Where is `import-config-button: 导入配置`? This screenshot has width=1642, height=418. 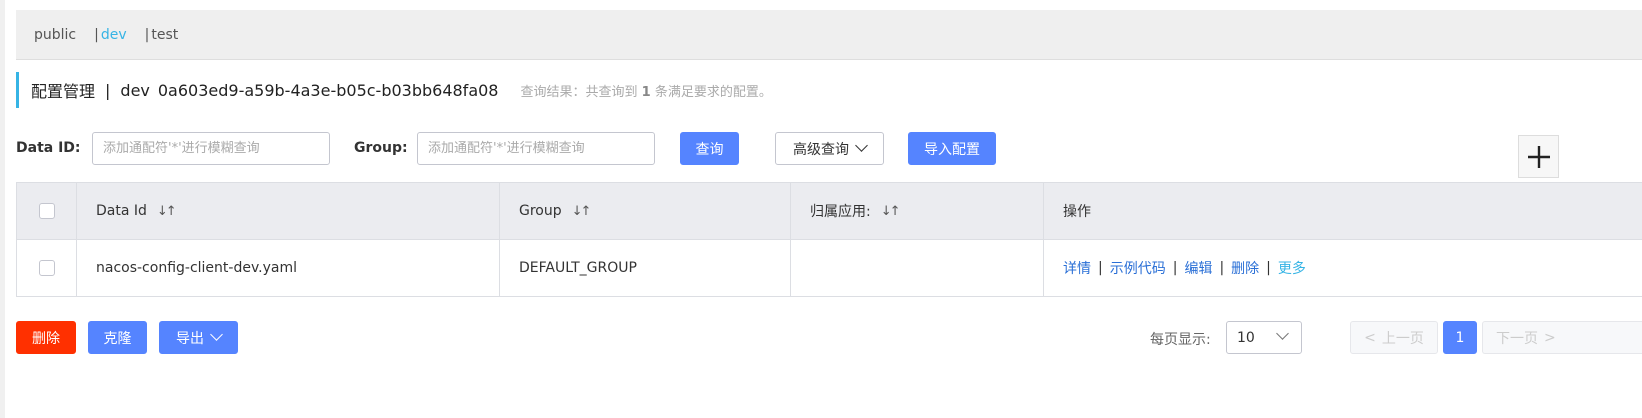 import-config-button: 导入配置 is located at coordinates (952, 148).